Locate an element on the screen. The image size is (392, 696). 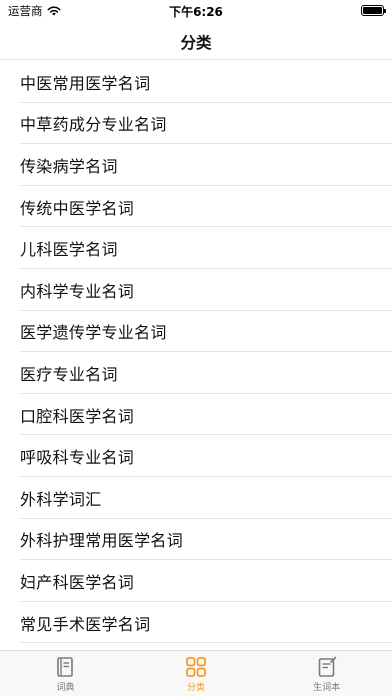
status-time: 下午6:26 is located at coordinates (196, 12).